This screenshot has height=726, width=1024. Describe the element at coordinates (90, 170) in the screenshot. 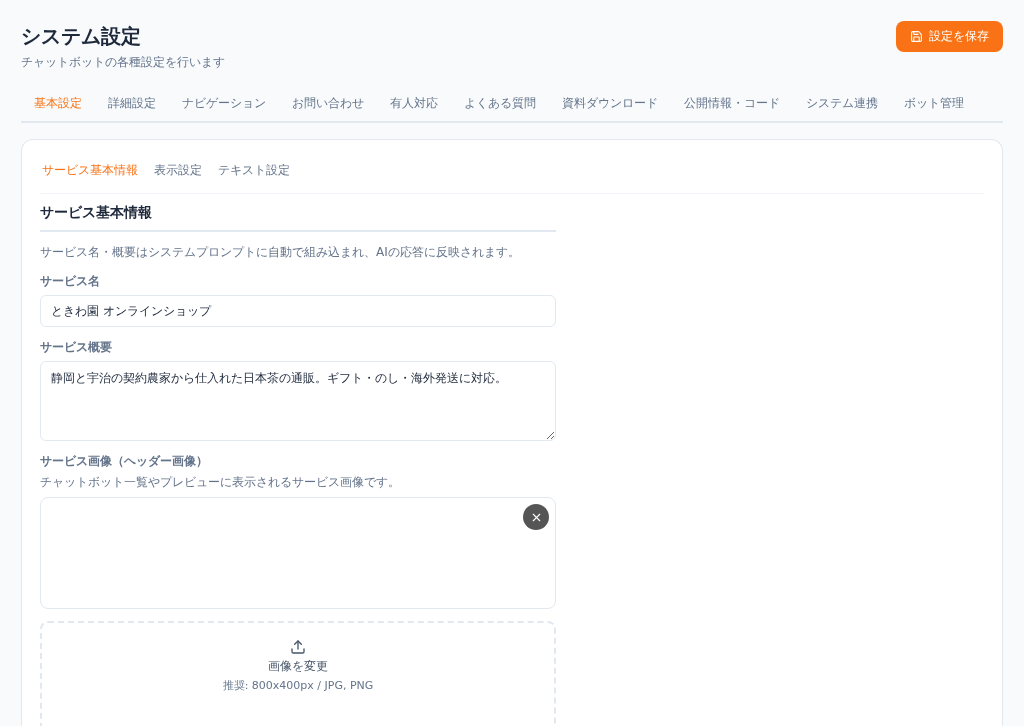

I see `sub-tab: サービス基本情報` at that location.